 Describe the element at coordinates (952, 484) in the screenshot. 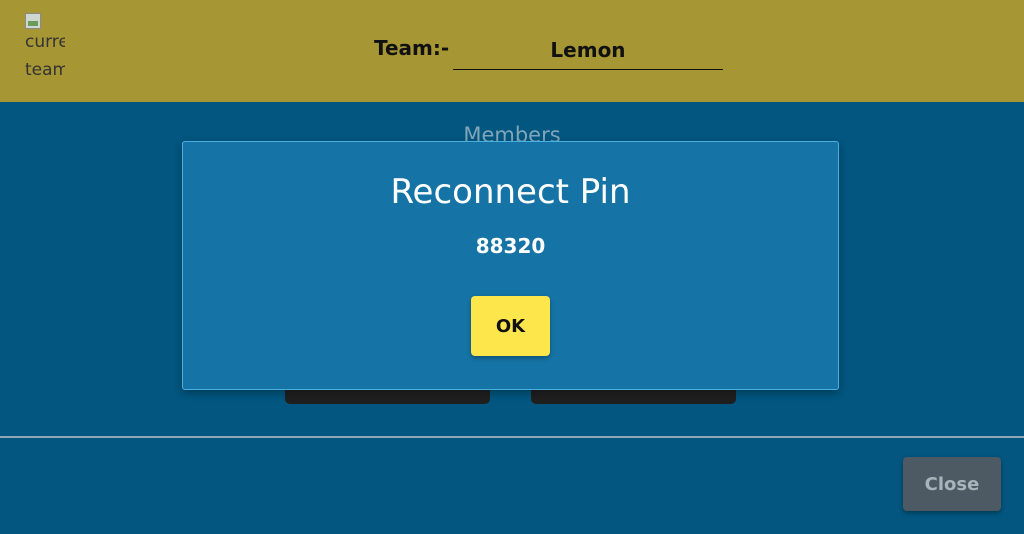

I see `close-button: Close` at that location.